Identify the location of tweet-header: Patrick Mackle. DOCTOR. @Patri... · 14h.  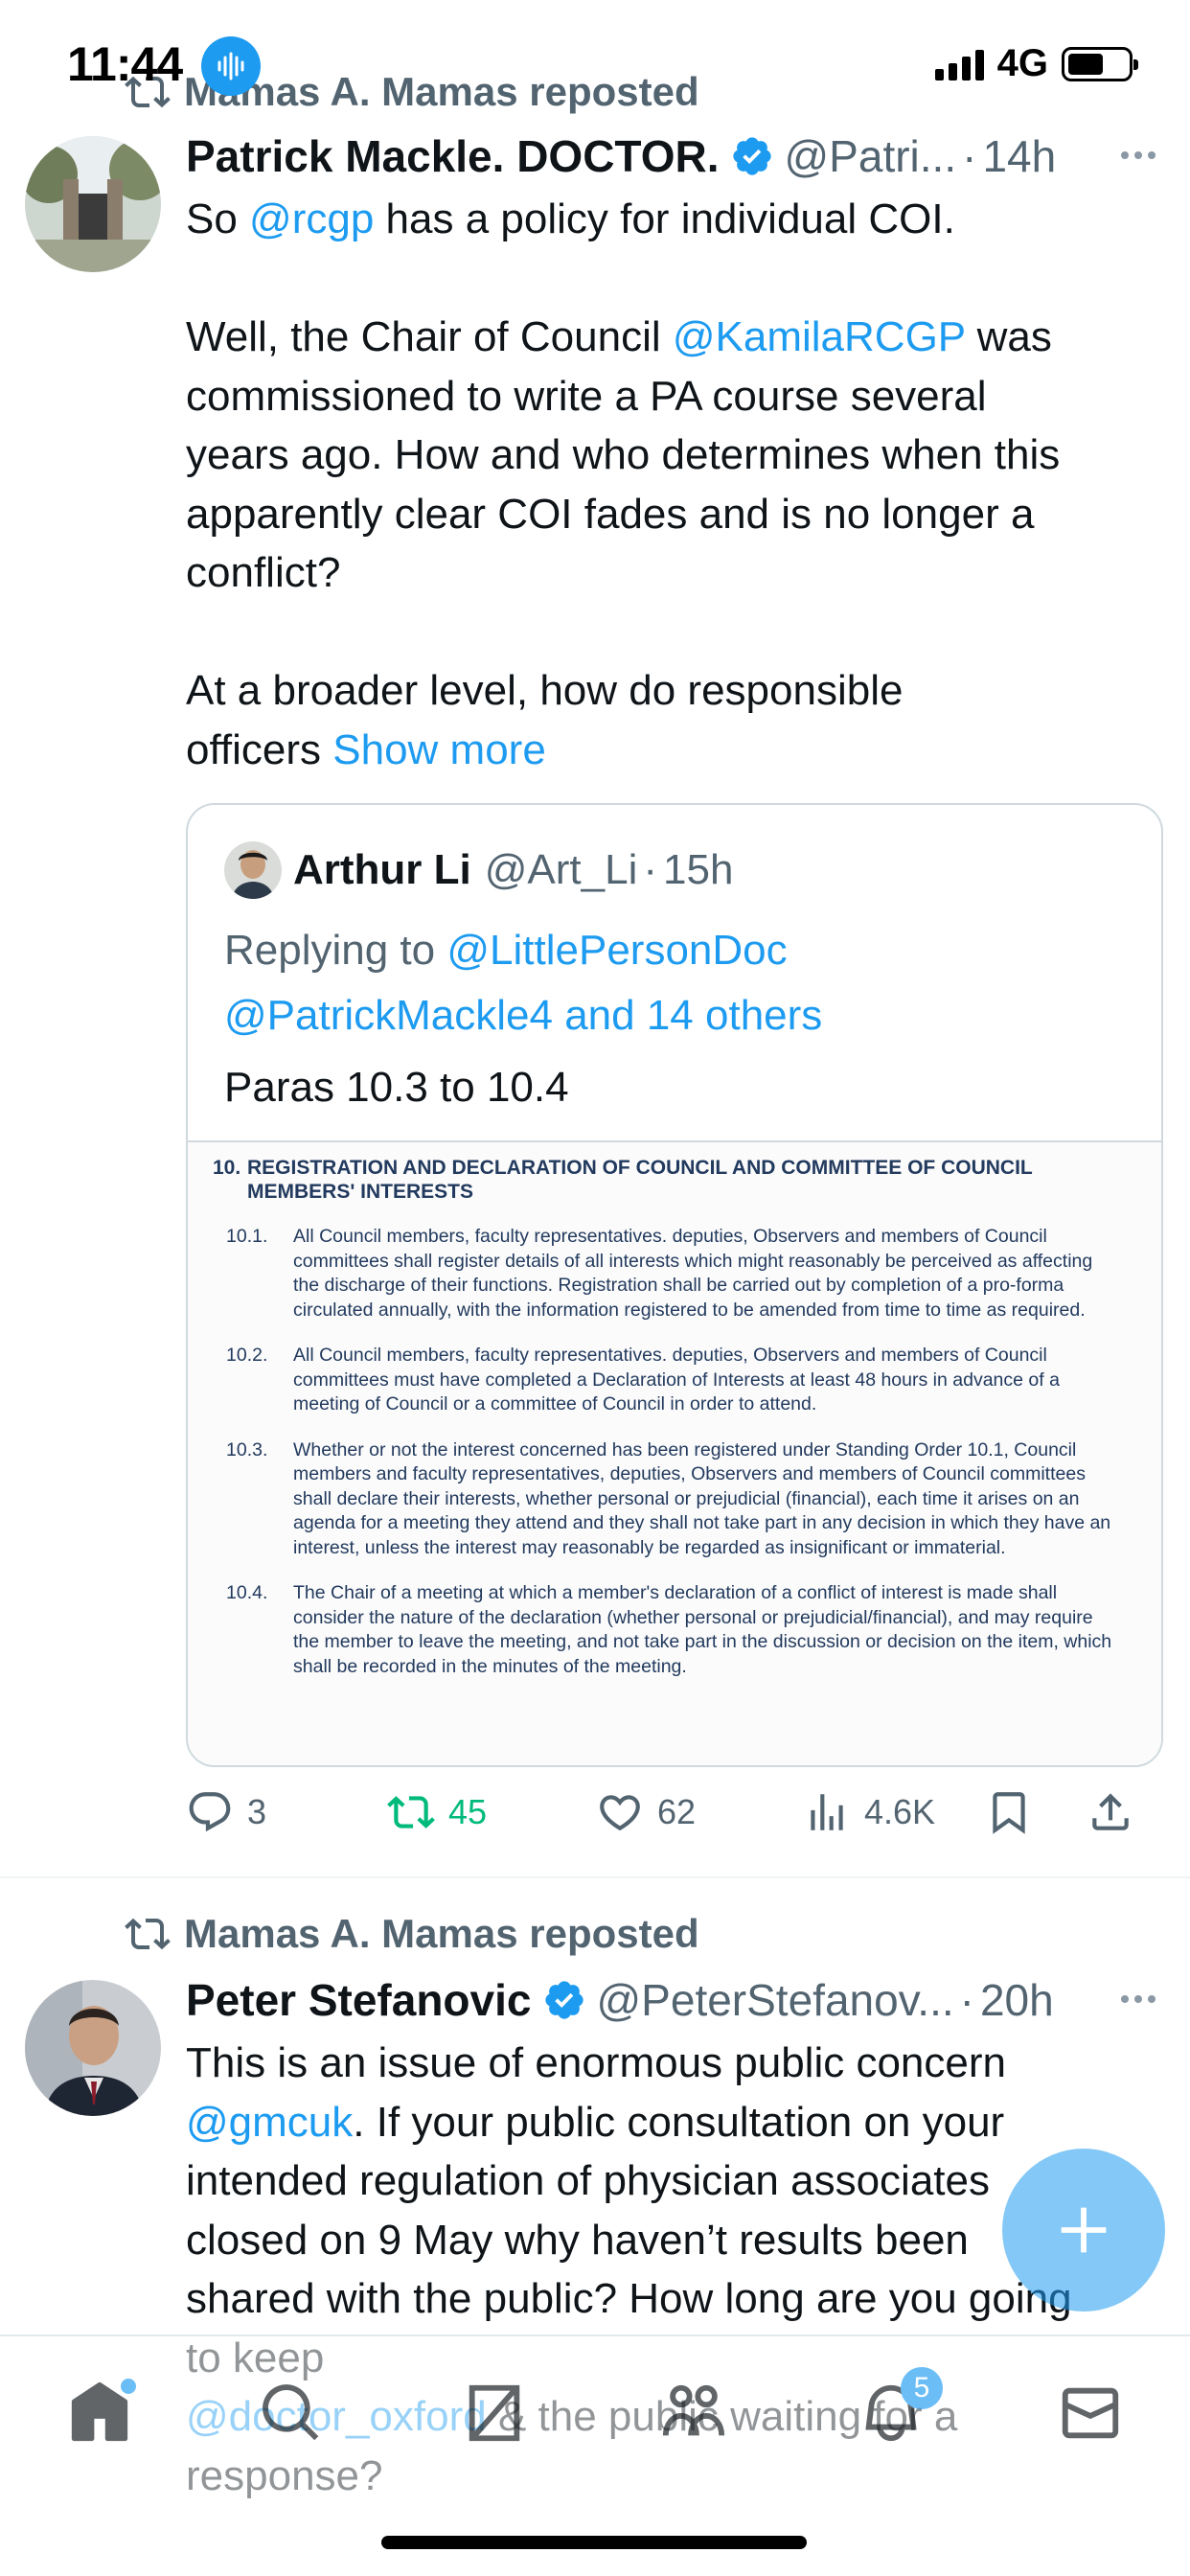
(673, 156).